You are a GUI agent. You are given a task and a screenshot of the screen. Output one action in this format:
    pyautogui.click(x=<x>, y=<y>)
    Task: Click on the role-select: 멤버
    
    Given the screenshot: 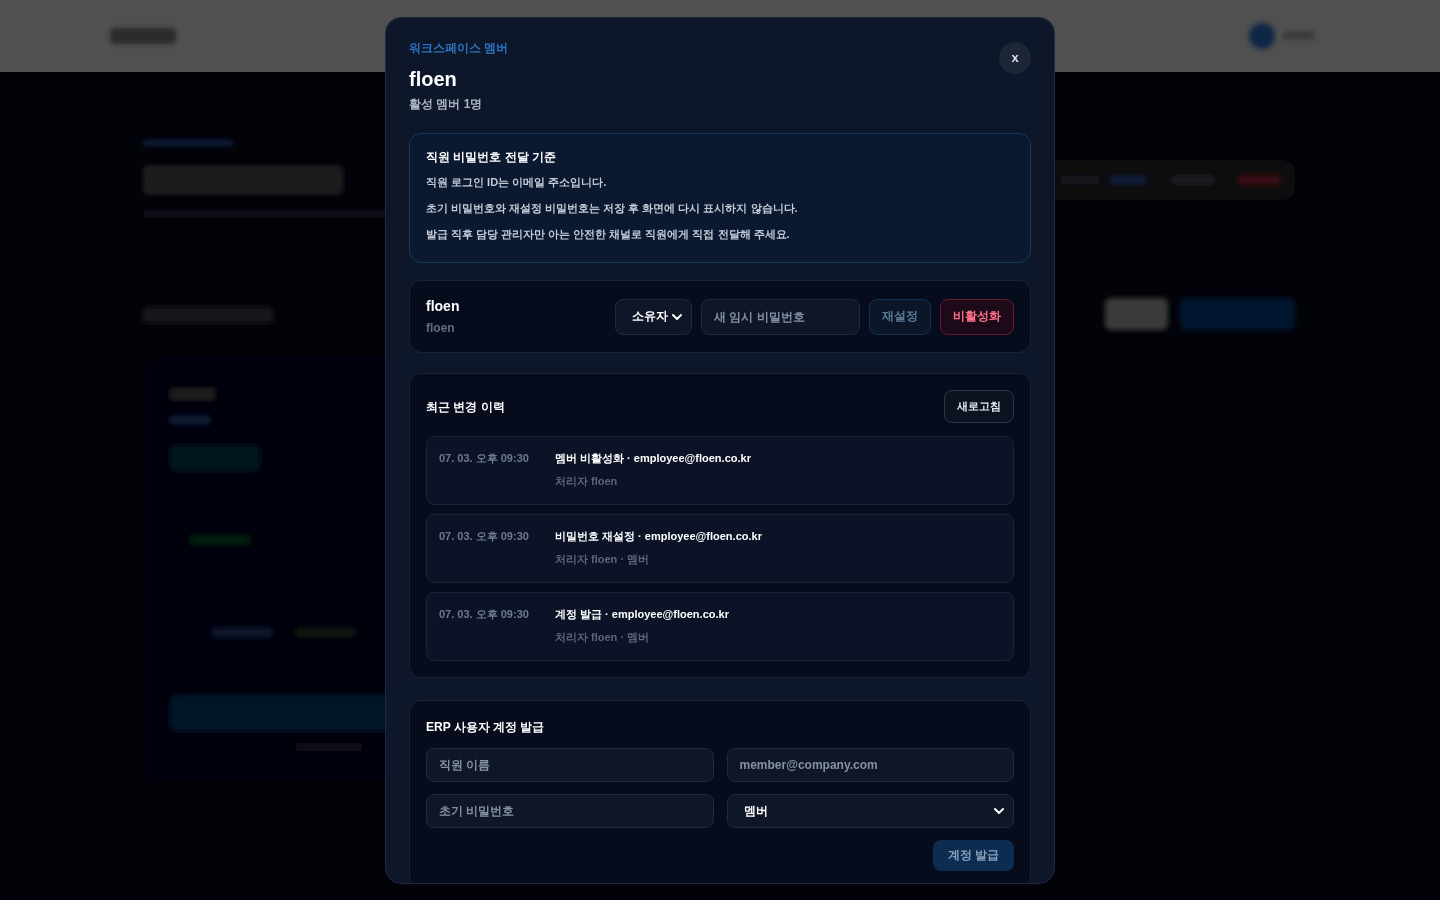 What is the action you would take?
    pyautogui.click(x=870, y=811)
    